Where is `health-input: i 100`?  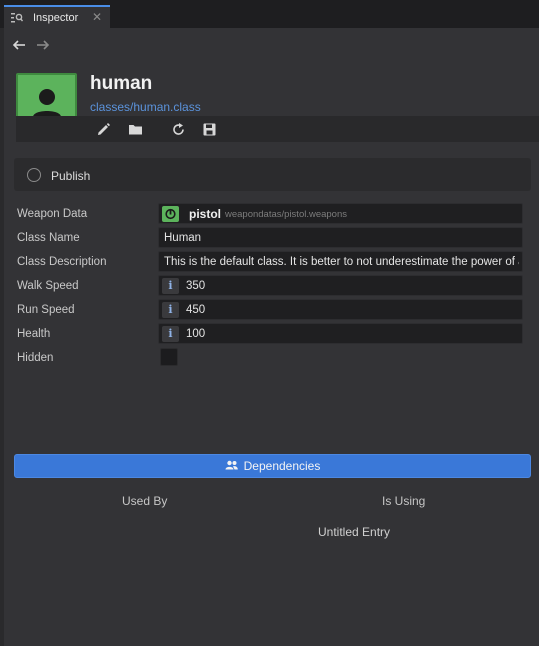 health-input: i 100 is located at coordinates (340, 333).